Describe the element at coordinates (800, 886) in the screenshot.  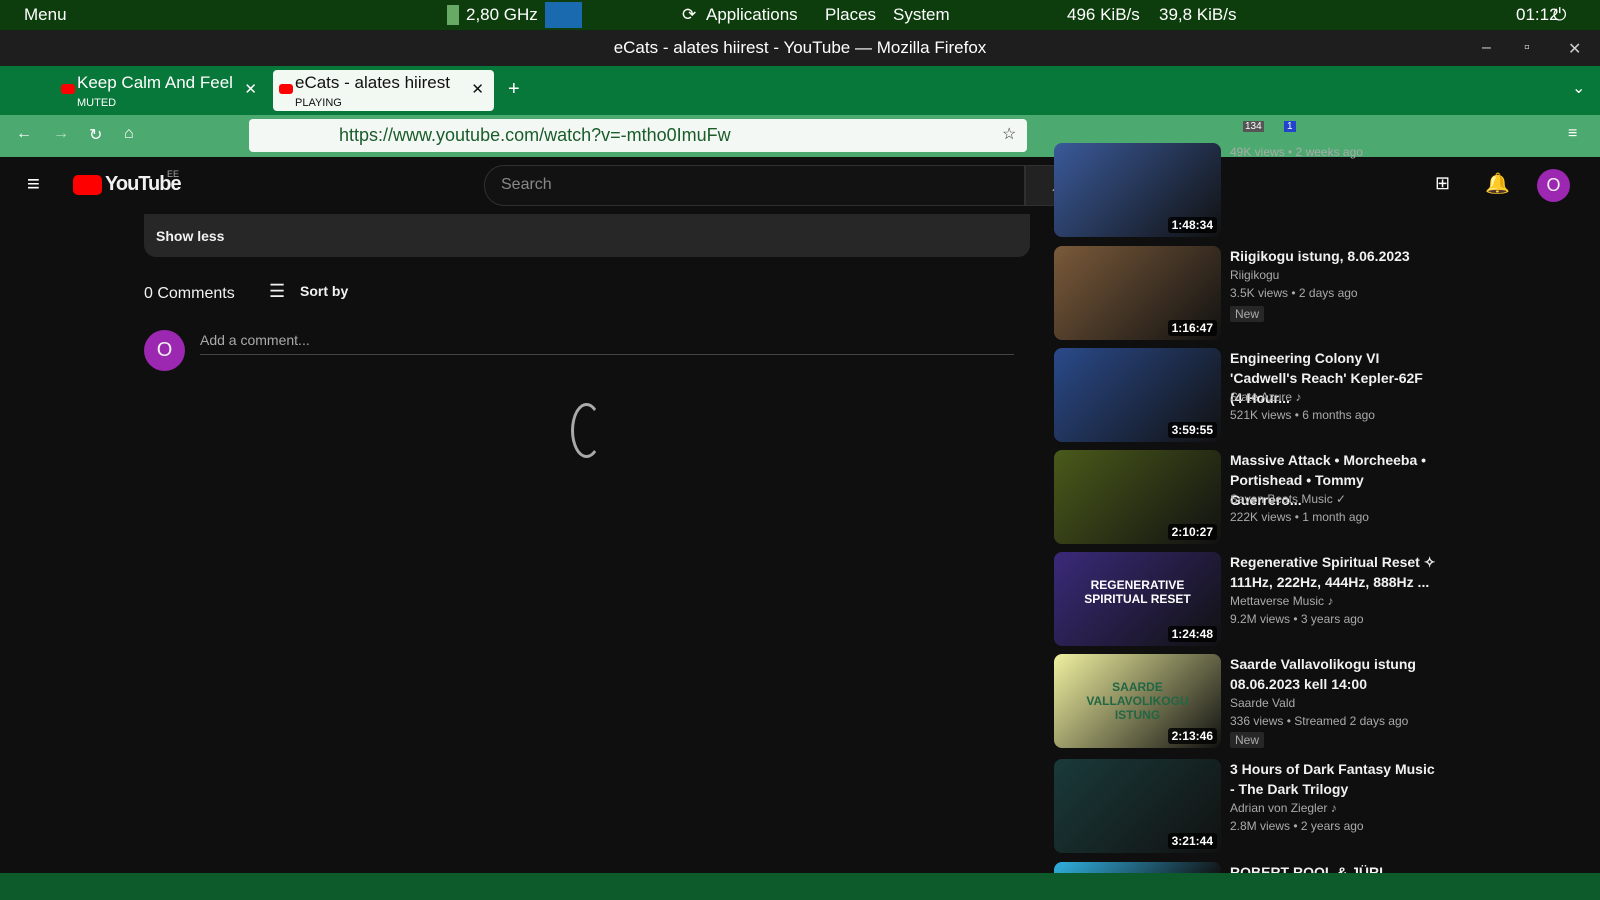
I see `taskbar` at that location.